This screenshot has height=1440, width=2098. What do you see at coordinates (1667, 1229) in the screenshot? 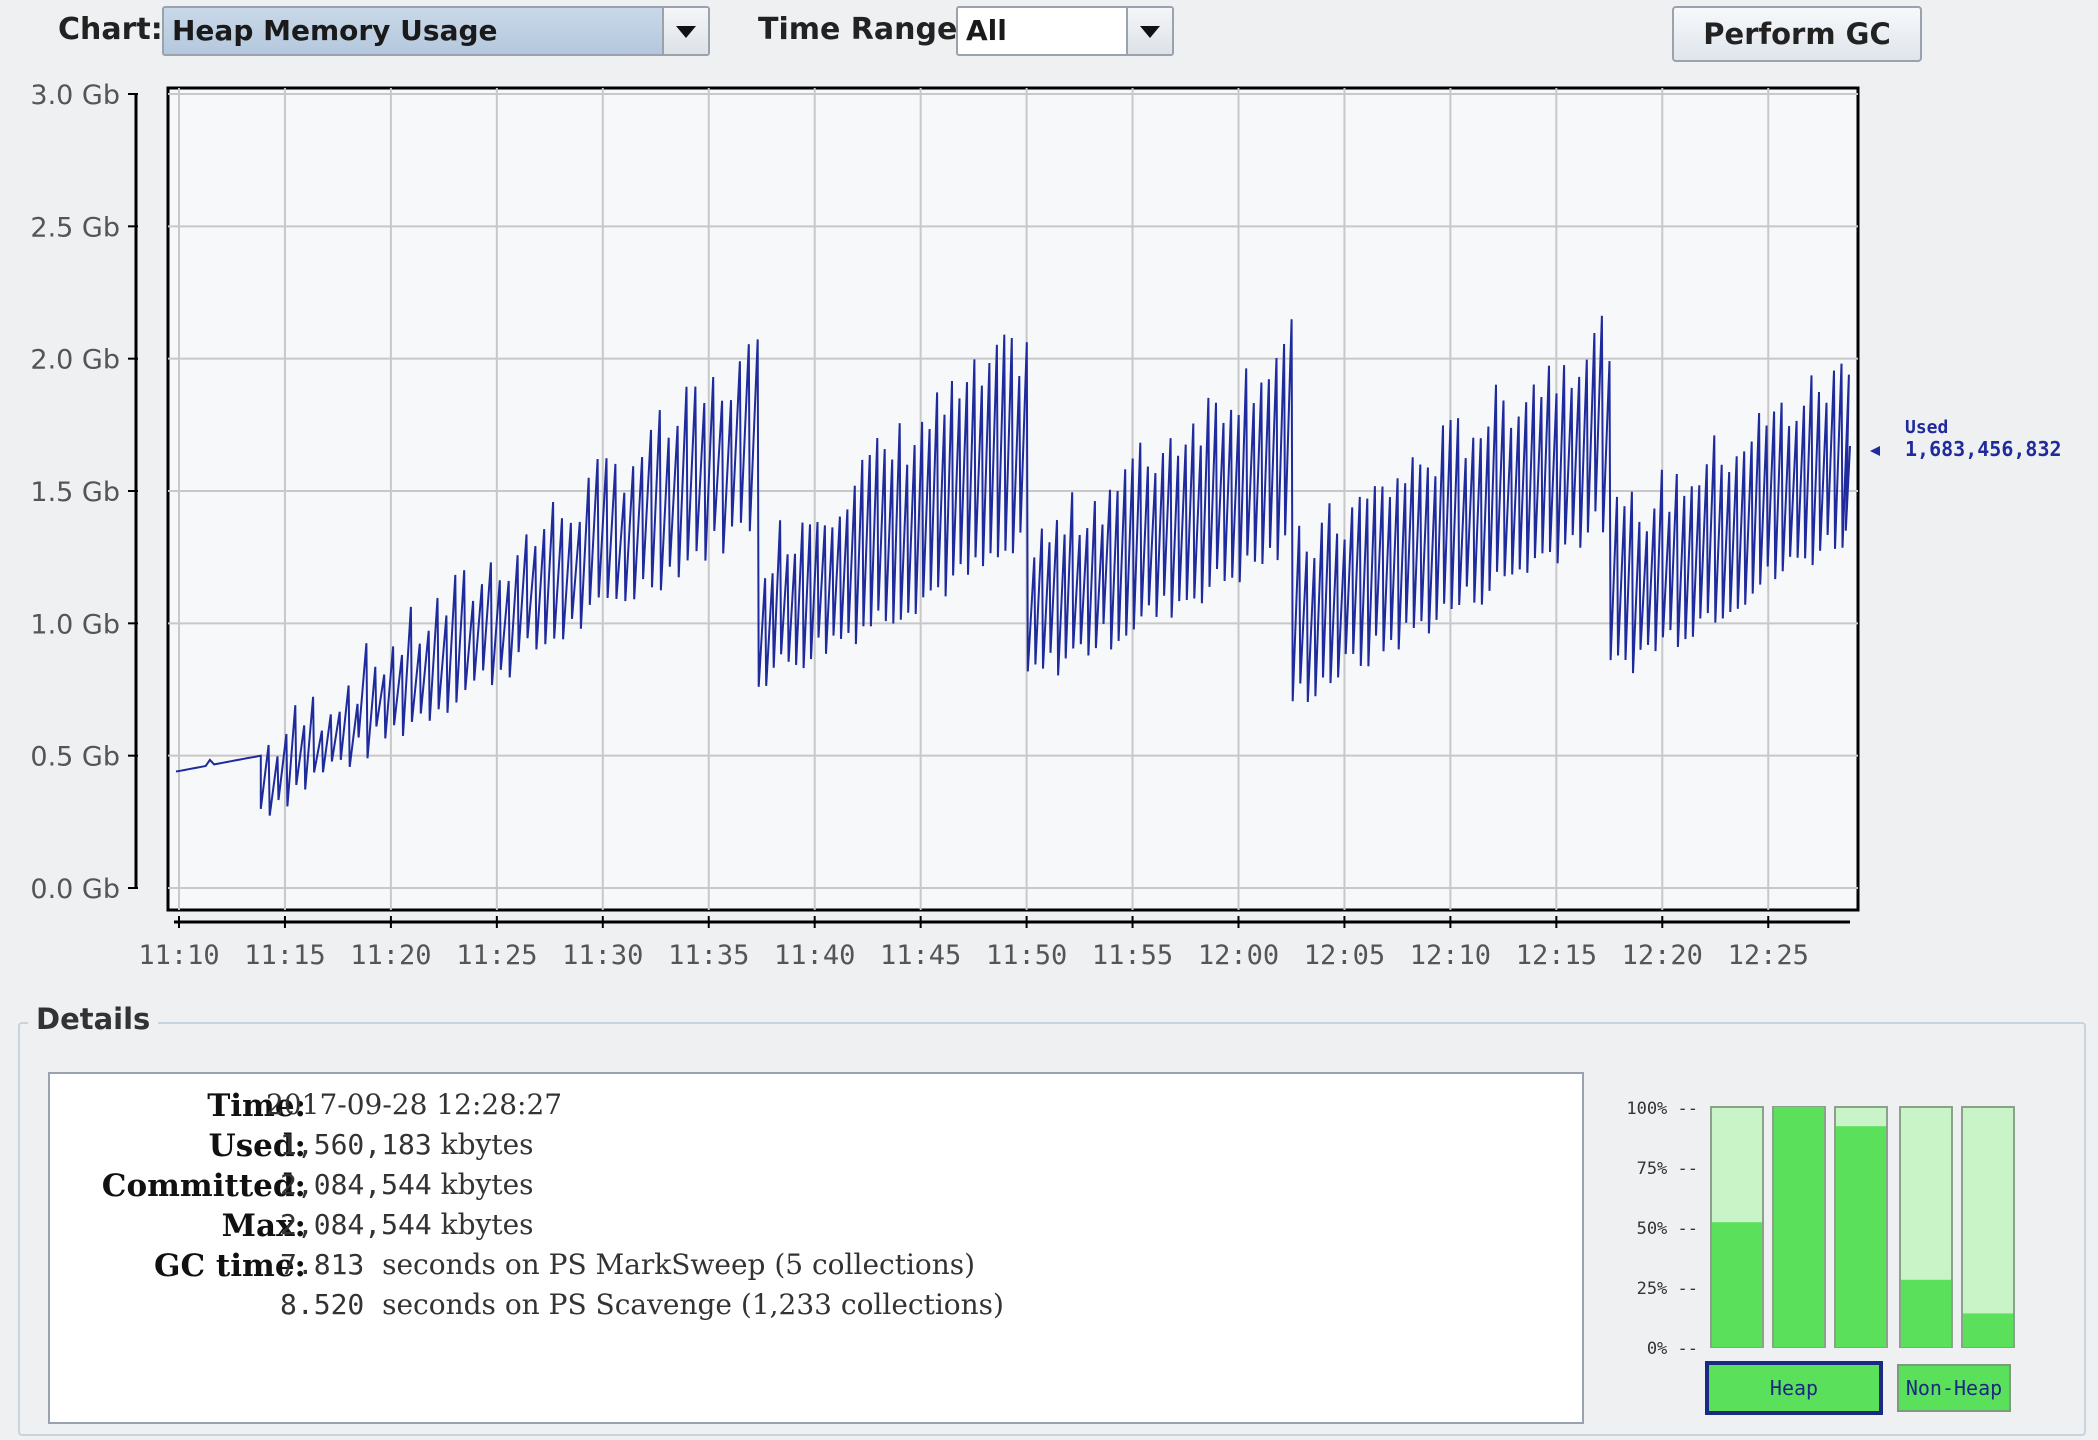
I see `memory-tick-label: 50% --` at bounding box center [1667, 1229].